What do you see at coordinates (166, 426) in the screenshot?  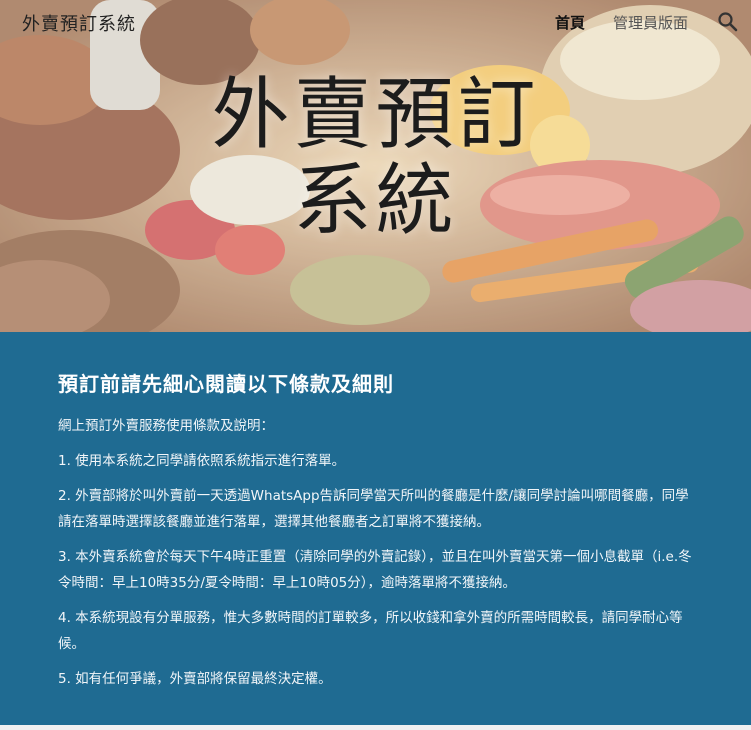 I see `terms-intro: 網上預訂外賣服務使用條款及說明：` at bounding box center [166, 426].